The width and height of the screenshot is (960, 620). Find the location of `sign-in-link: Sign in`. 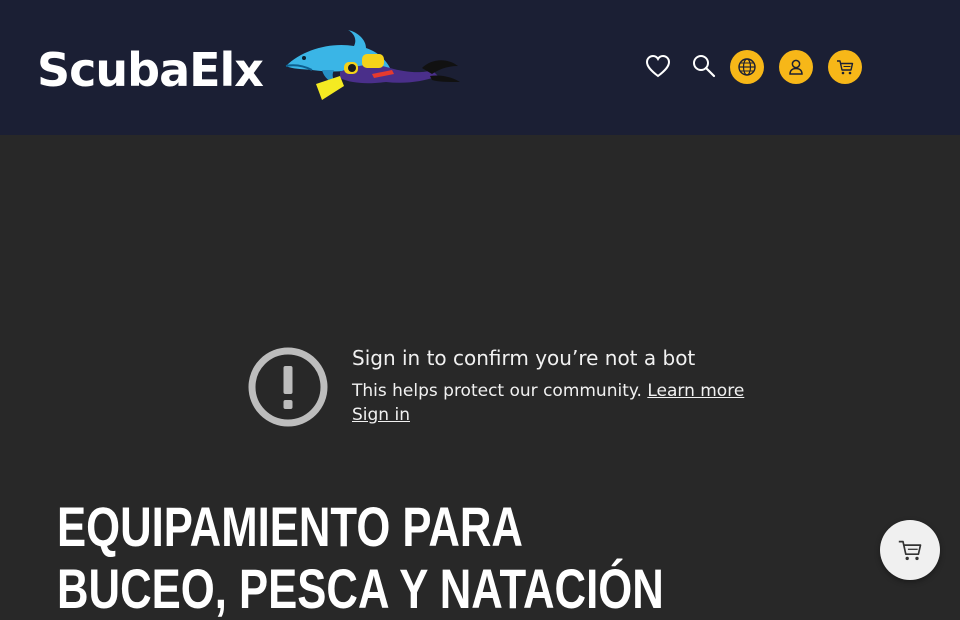

sign-in-link: Sign in is located at coordinates (381, 415).